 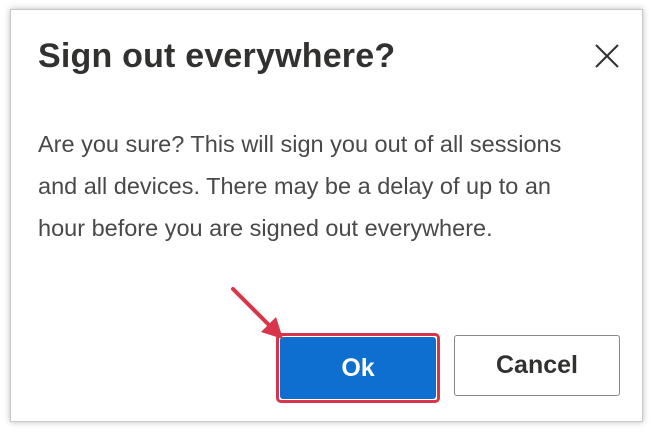 I want to click on close-icon, so click(x=607, y=56).